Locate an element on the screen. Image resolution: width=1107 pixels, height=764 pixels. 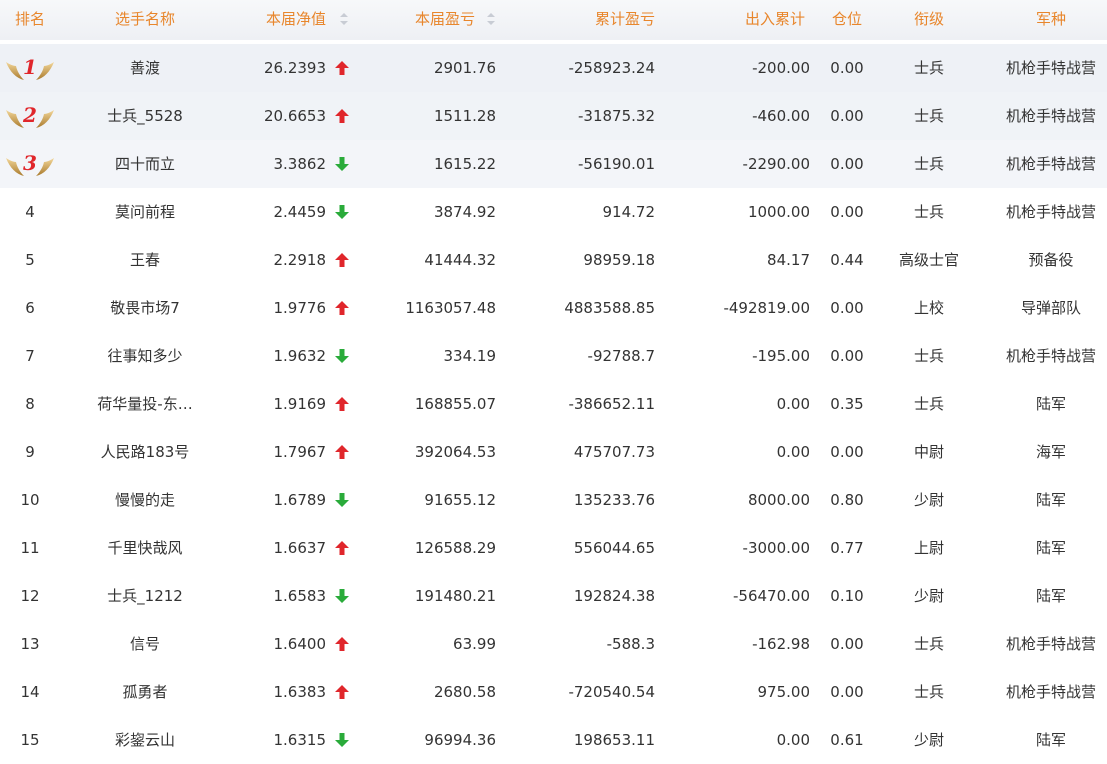
header-flow: 出入累计 is located at coordinates (755, 20).